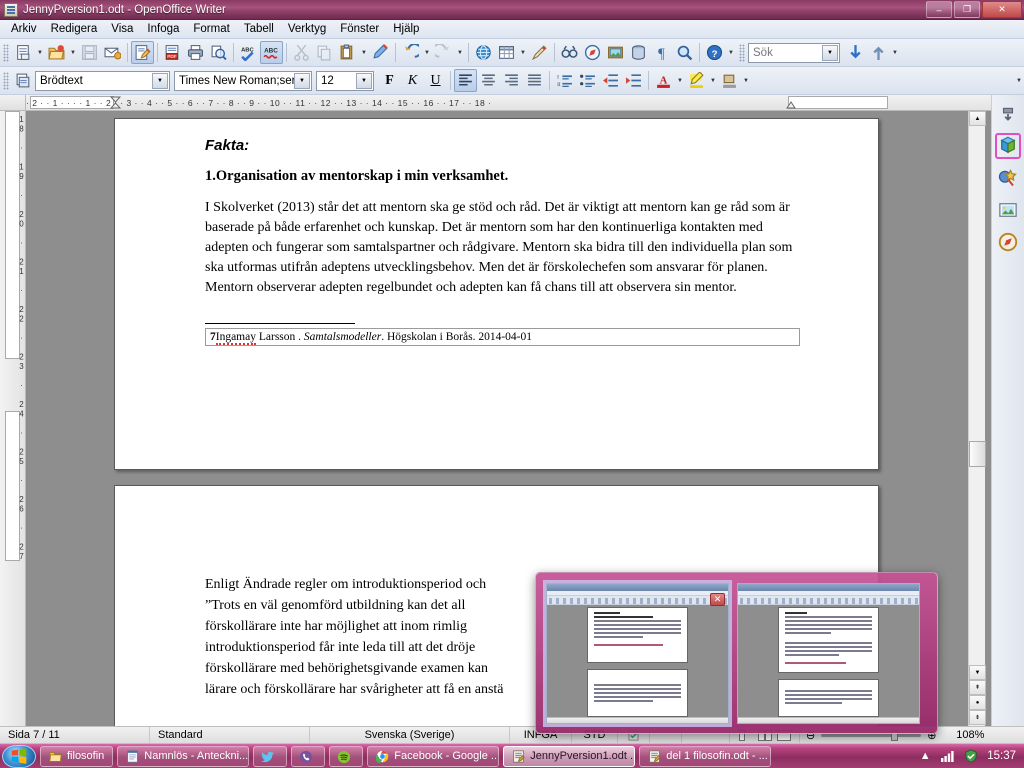 The image size is (1024, 768). What do you see at coordinates (163, 29) in the screenshot?
I see `menu-infoga: Infoga` at bounding box center [163, 29].